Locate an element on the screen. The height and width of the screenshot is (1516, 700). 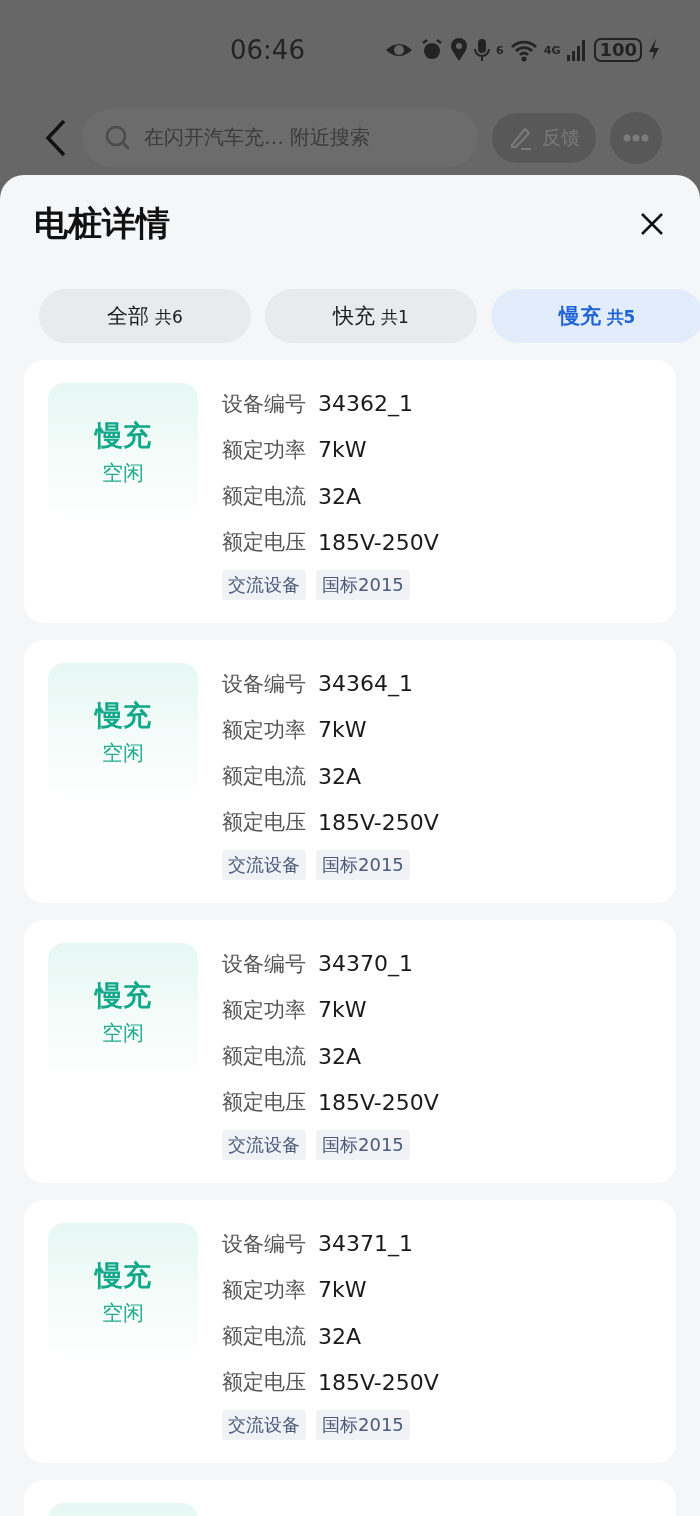
status-time: 06:46 is located at coordinates (268, 50).